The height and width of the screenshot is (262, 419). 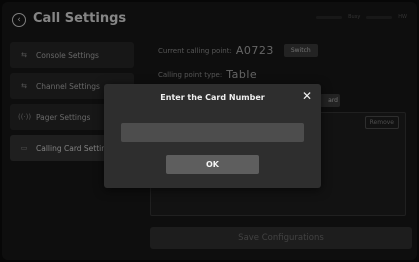 What do you see at coordinates (212, 132) in the screenshot?
I see `card-number-input` at bounding box center [212, 132].